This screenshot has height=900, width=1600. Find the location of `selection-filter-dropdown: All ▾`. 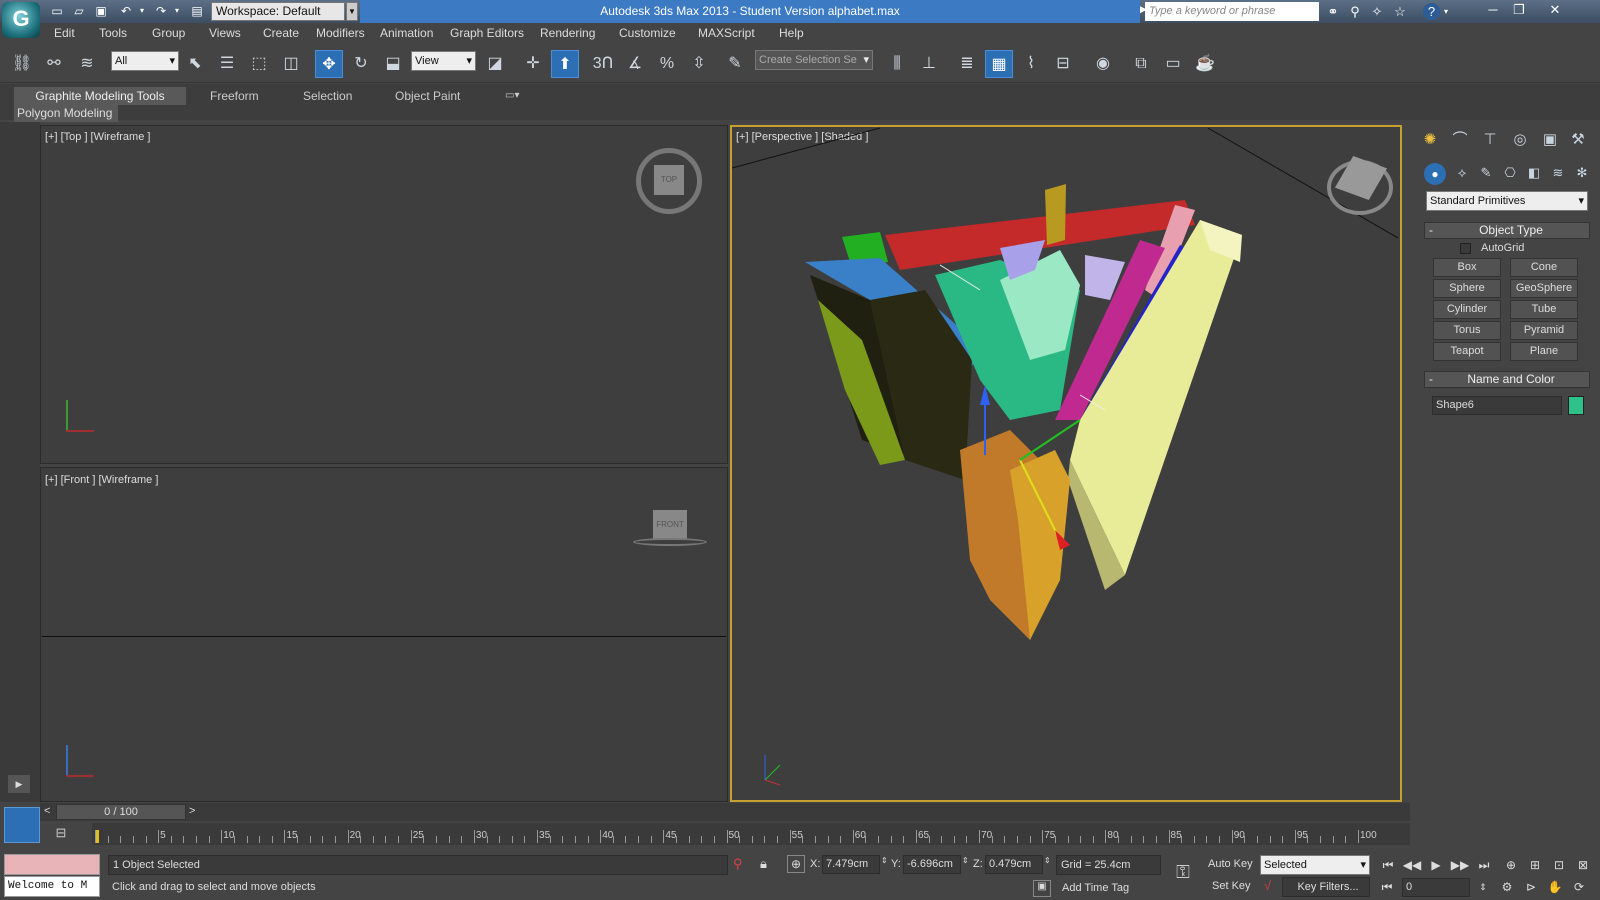

selection-filter-dropdown: All ▾ is located at coordinates (145, 61).